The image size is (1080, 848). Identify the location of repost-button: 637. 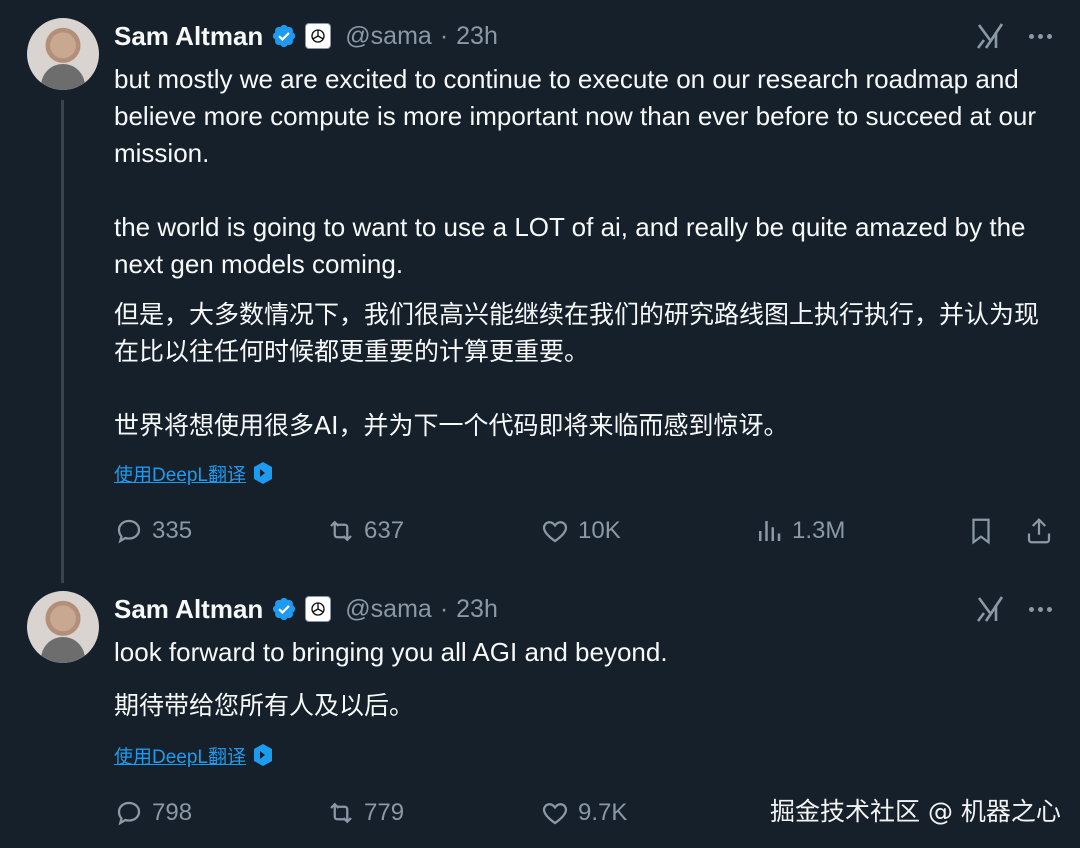
(365, 531).